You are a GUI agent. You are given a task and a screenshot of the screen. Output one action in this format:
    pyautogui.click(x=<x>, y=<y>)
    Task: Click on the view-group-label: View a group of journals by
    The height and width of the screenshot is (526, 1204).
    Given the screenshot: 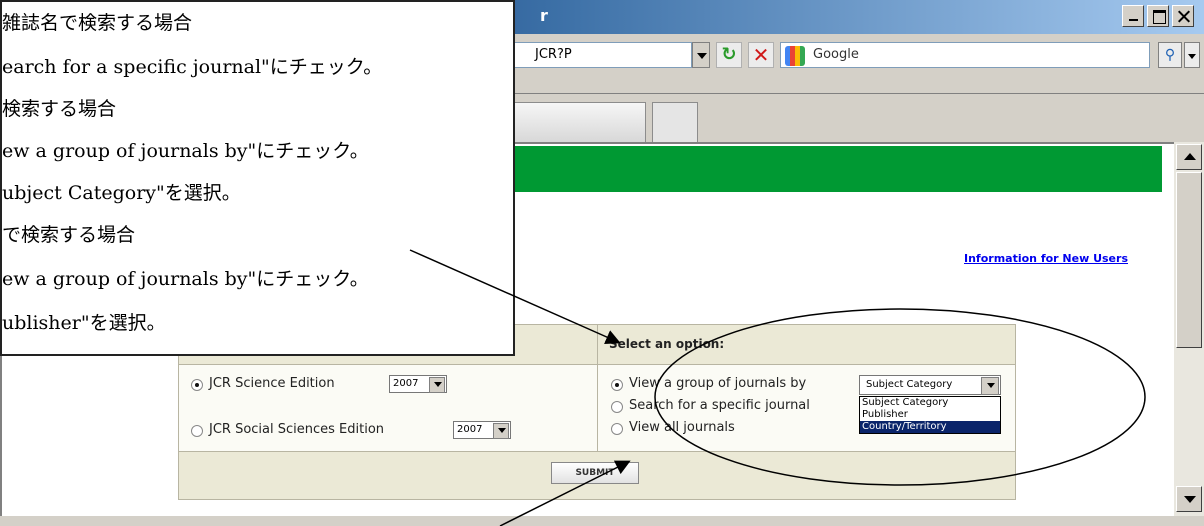 What is the action you would take?
    pyautogui.click(x=718, y=383)
    